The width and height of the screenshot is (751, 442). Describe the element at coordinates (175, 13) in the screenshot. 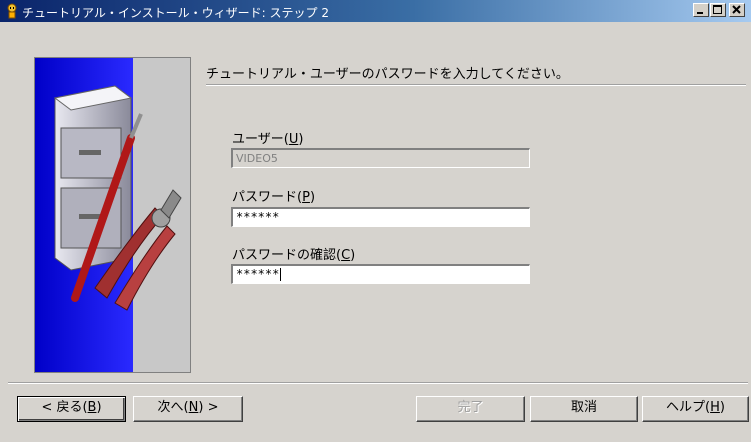

I see `window-title: チュートリアル・インストール・ウィザード: ステップ 2` at that location.